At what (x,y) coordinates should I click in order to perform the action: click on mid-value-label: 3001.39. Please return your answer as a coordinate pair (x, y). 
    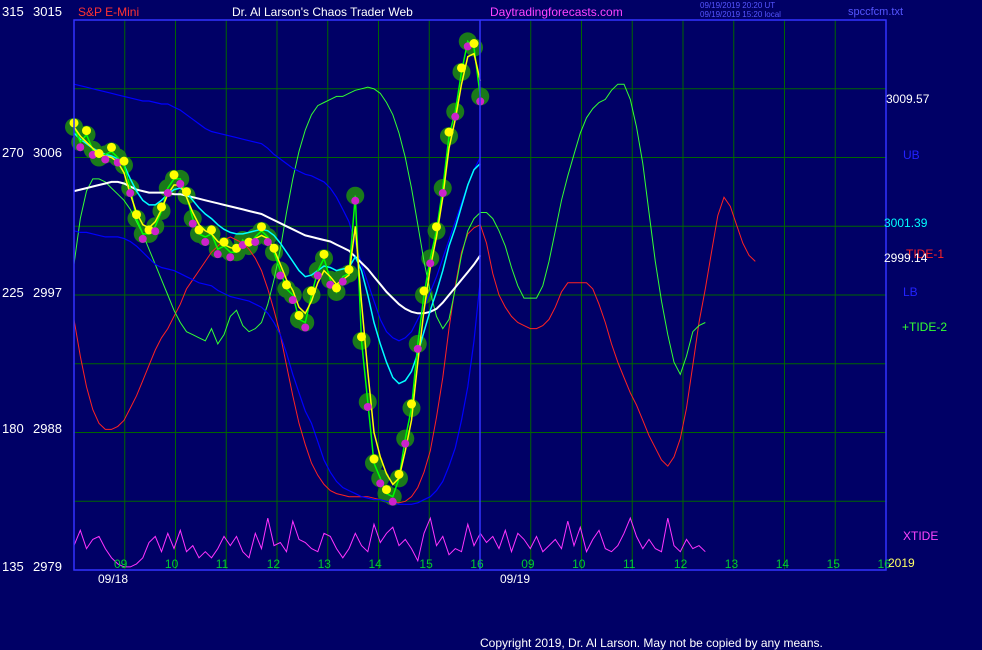
    Looking at the image, I should click on (906, 223).